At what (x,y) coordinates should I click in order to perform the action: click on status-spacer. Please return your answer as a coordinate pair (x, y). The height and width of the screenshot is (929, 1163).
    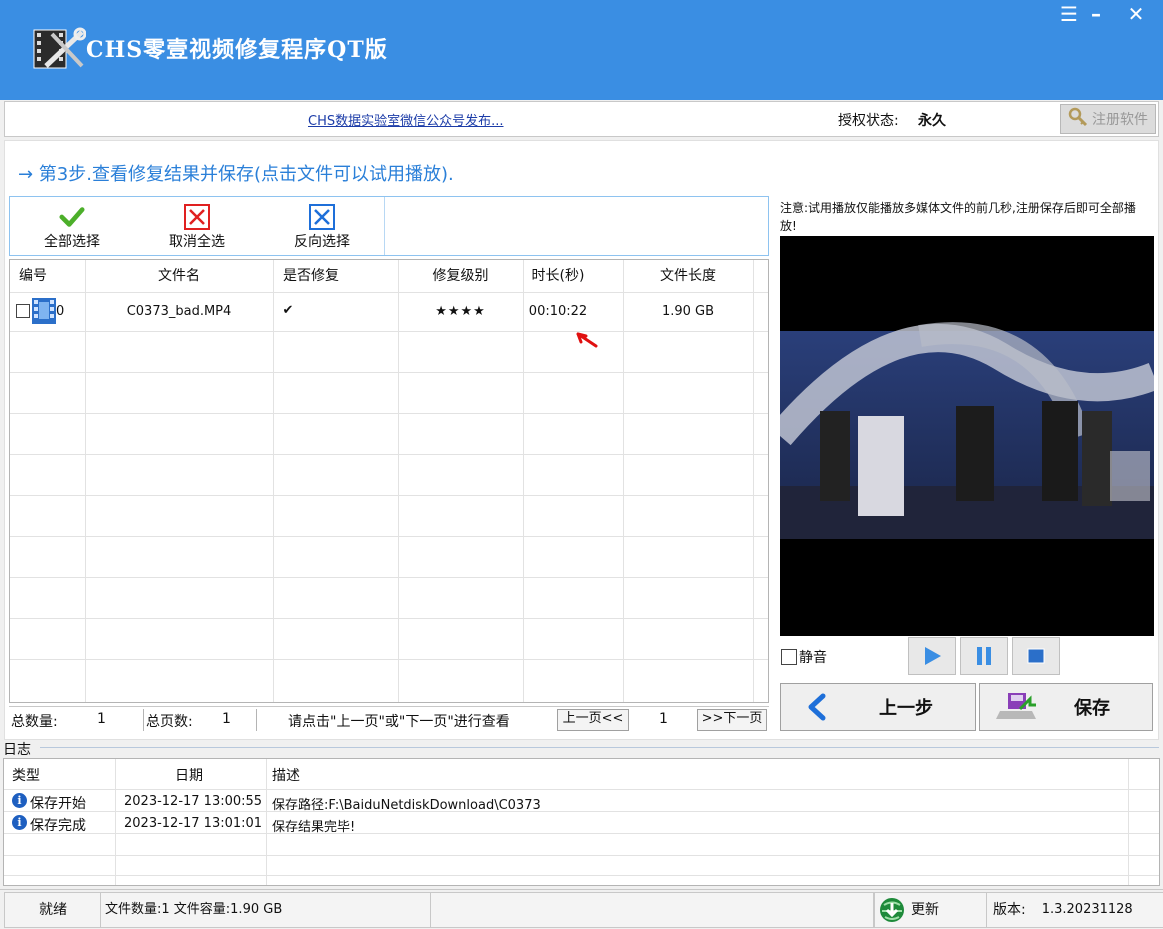
    Looking at the image, I should click on (652, 910).